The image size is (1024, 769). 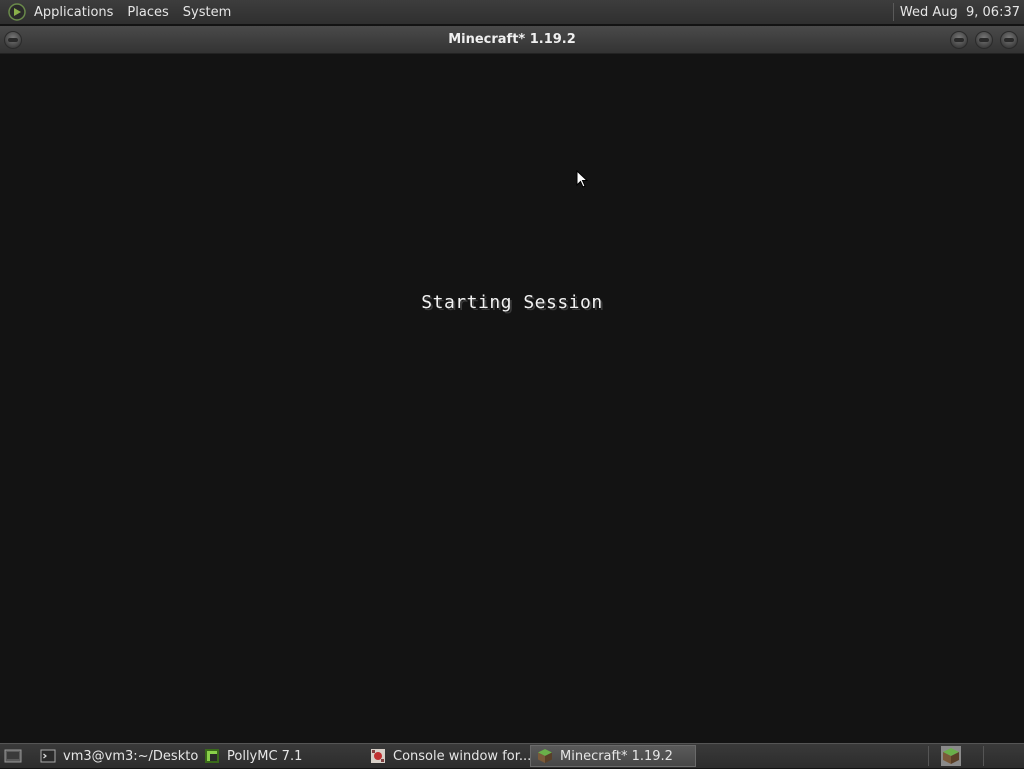 What do you see at coordinates (545, 756) in the screenshot?
I see `minecraft-grass-block-icon` at bounding box center [545, 756].